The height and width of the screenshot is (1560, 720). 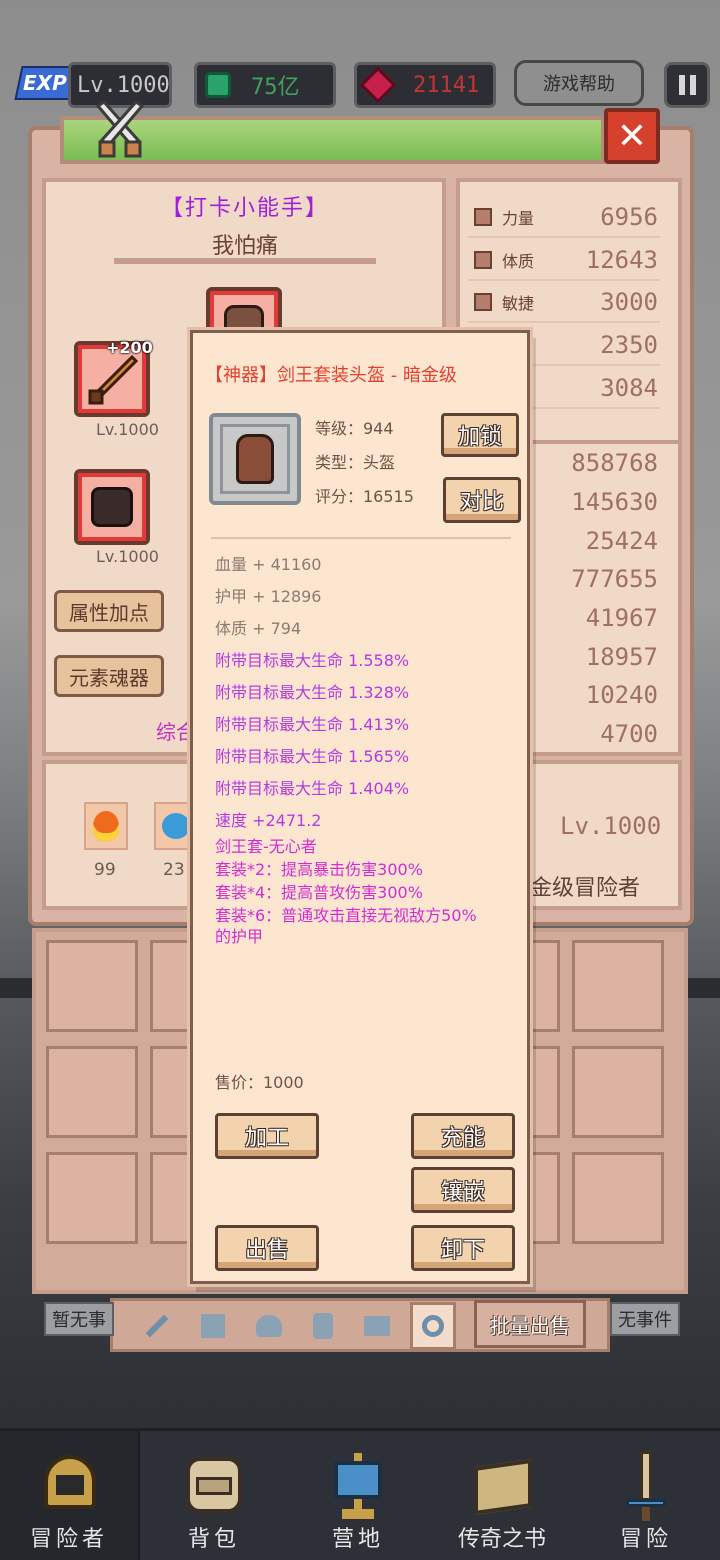 I want to click on batch-sell-button: 批量出售, so click(x=530, y=1324).